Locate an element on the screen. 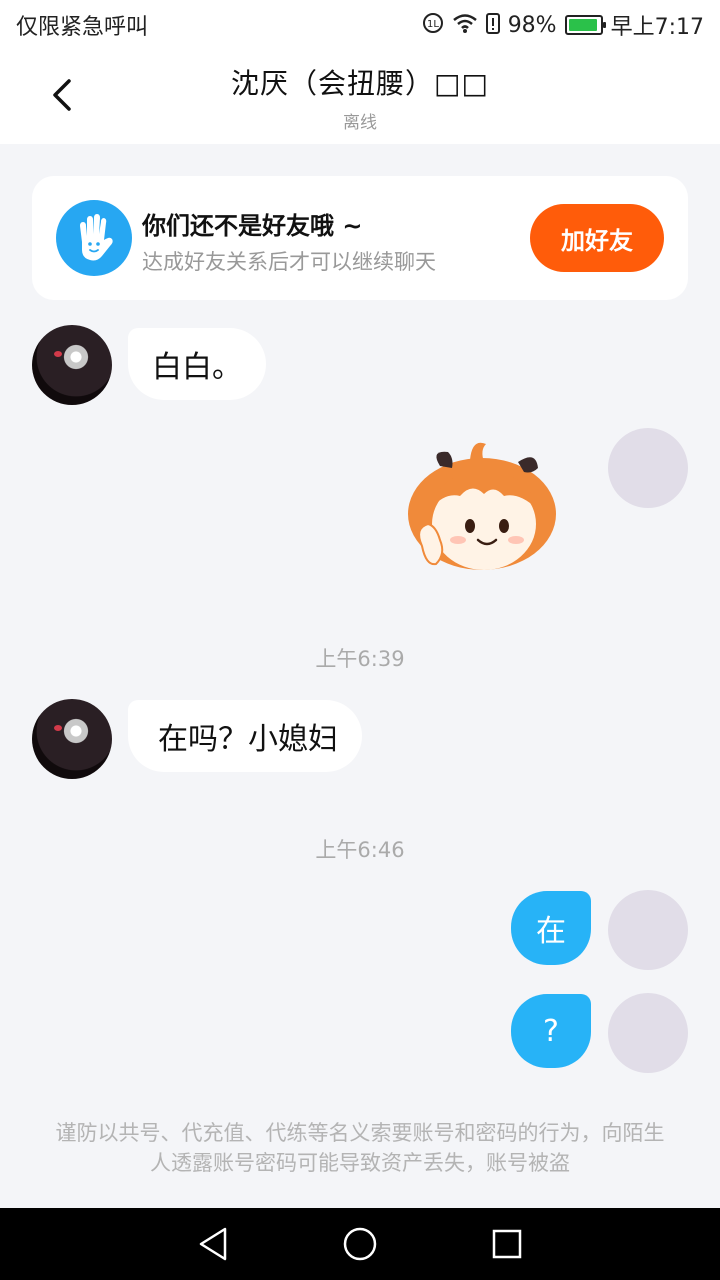  message-timestamp: 上午6:39 is located at coordinates (360, 659).